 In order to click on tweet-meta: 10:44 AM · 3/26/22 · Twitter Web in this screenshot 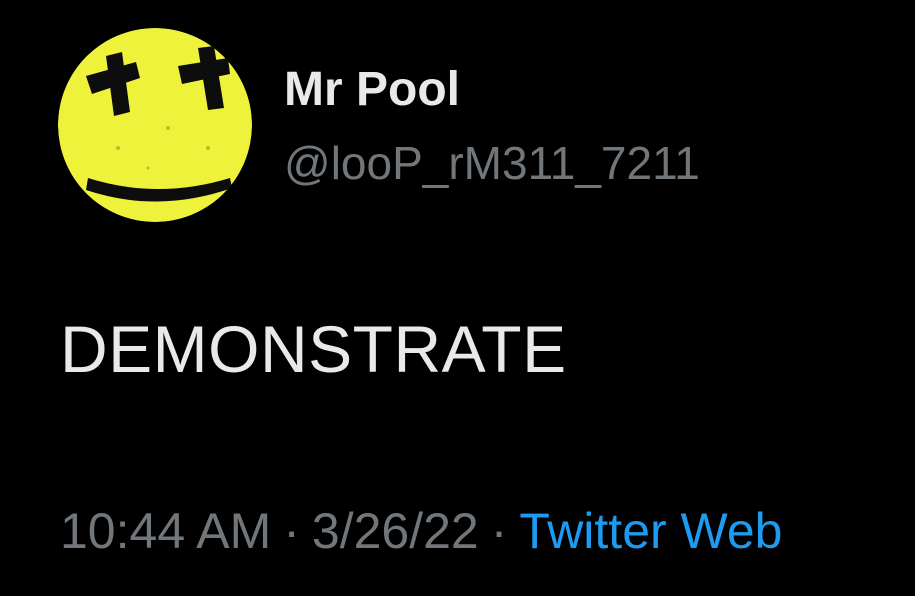, I will do `click(421, 531)`.